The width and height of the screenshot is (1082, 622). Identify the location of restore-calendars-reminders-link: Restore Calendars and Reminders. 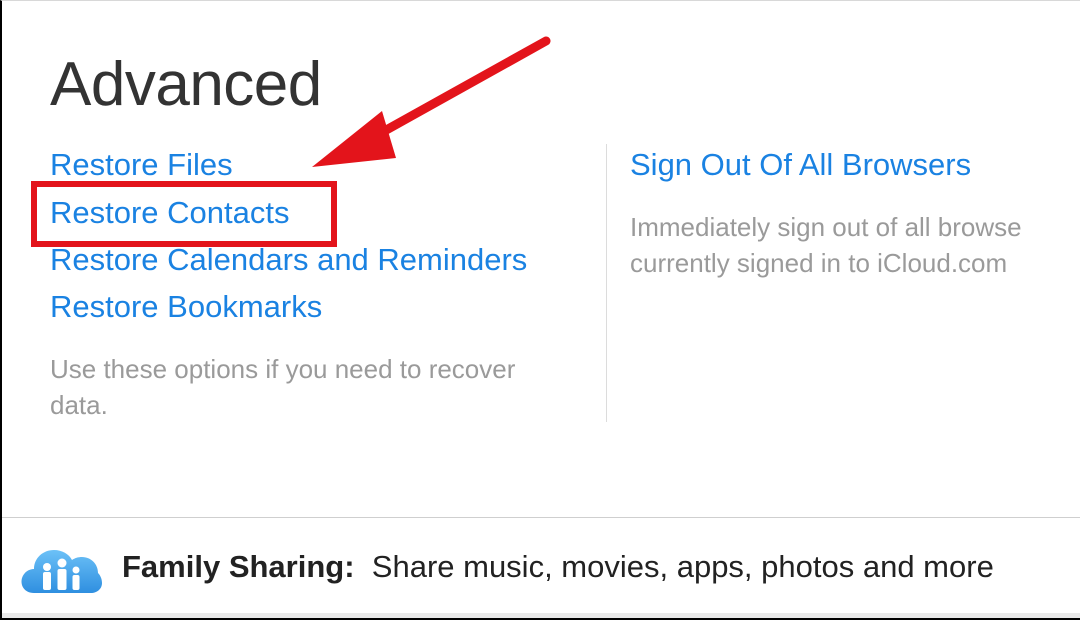
(288, 260).